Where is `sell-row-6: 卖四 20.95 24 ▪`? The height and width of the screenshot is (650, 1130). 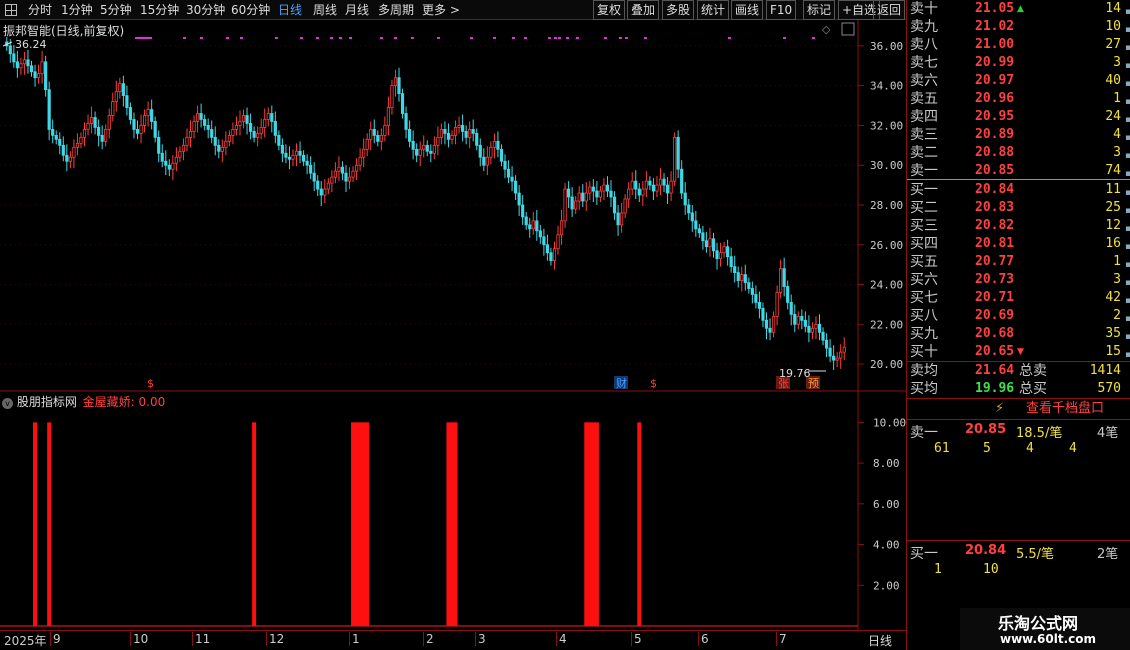 sell-row-6: 卖四 20.95 24 ▪ is located at coordinates (1018, 117).